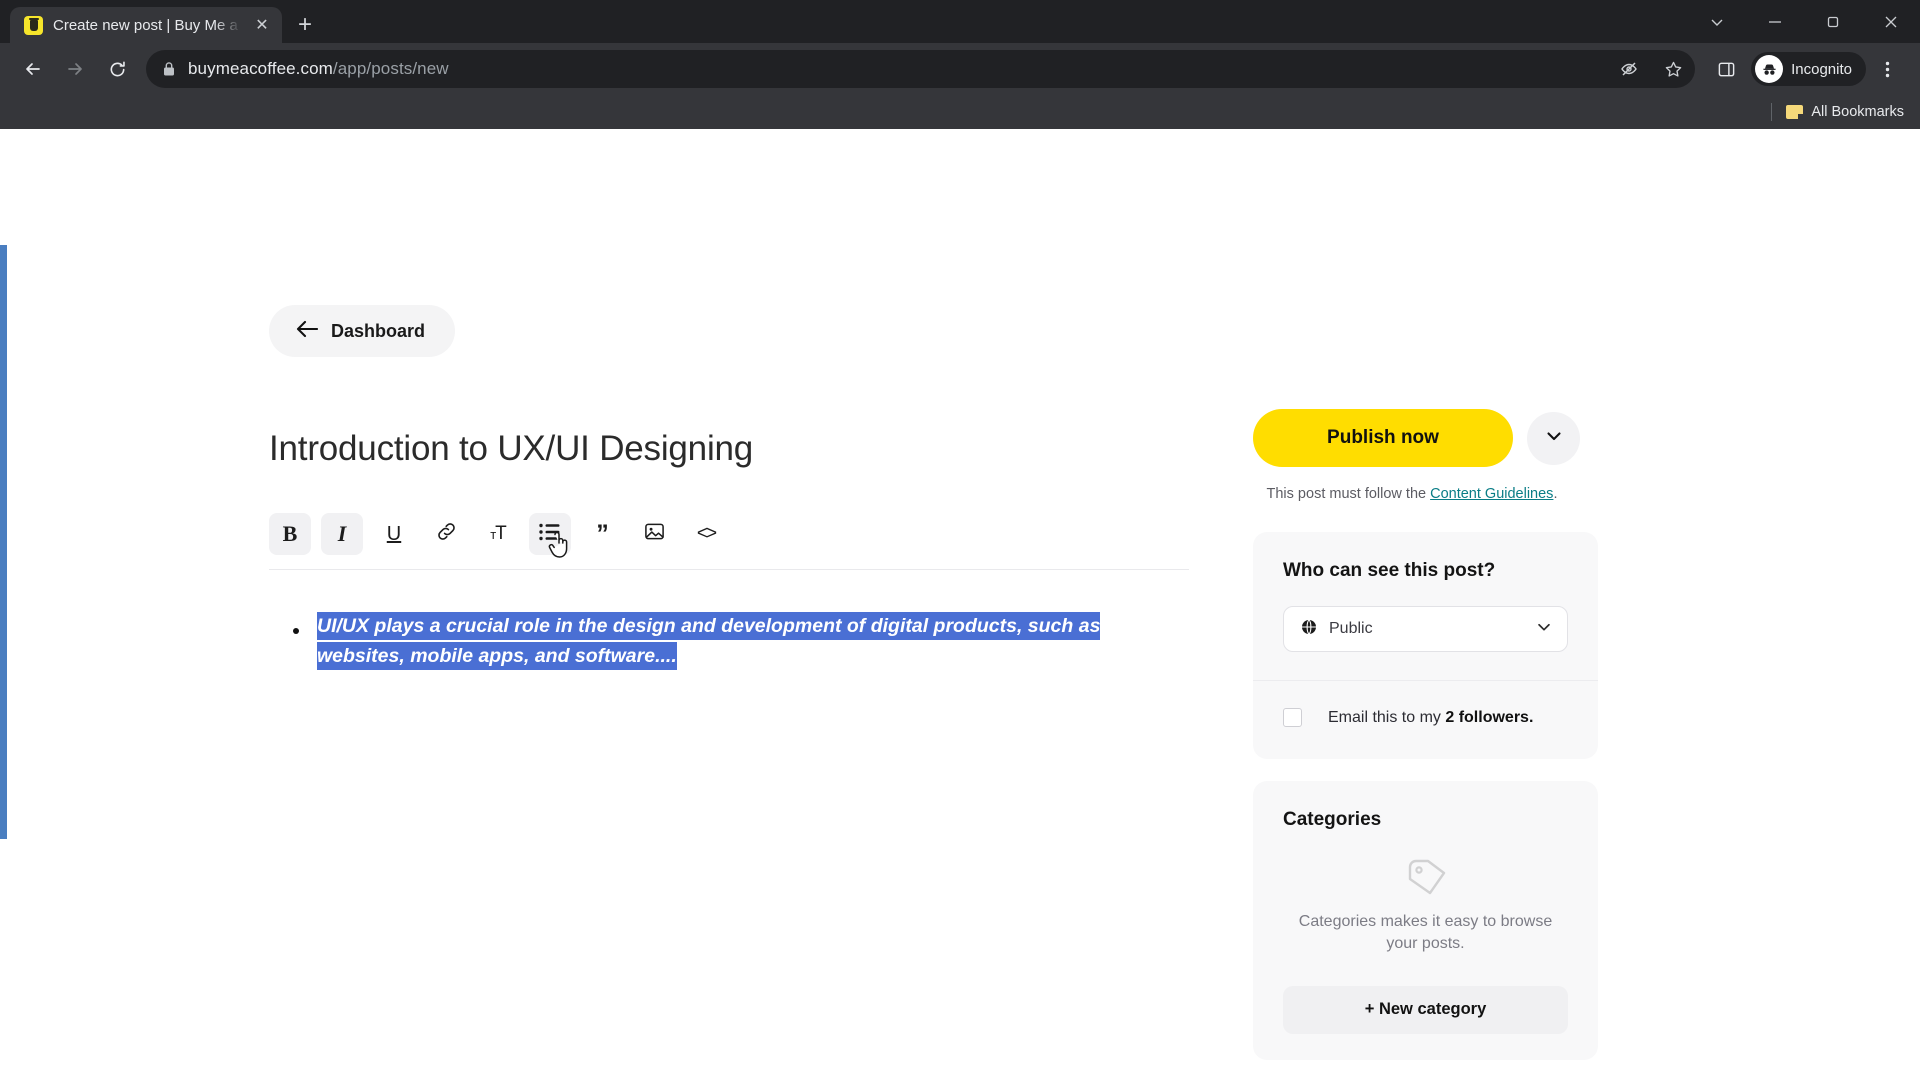 The width and height of the screenshot is (1920, 1080). What do you see at coordinates (1351, 628) in the screenshot?
I see `visibility-value: Public` at bounding box center [1351, 628].